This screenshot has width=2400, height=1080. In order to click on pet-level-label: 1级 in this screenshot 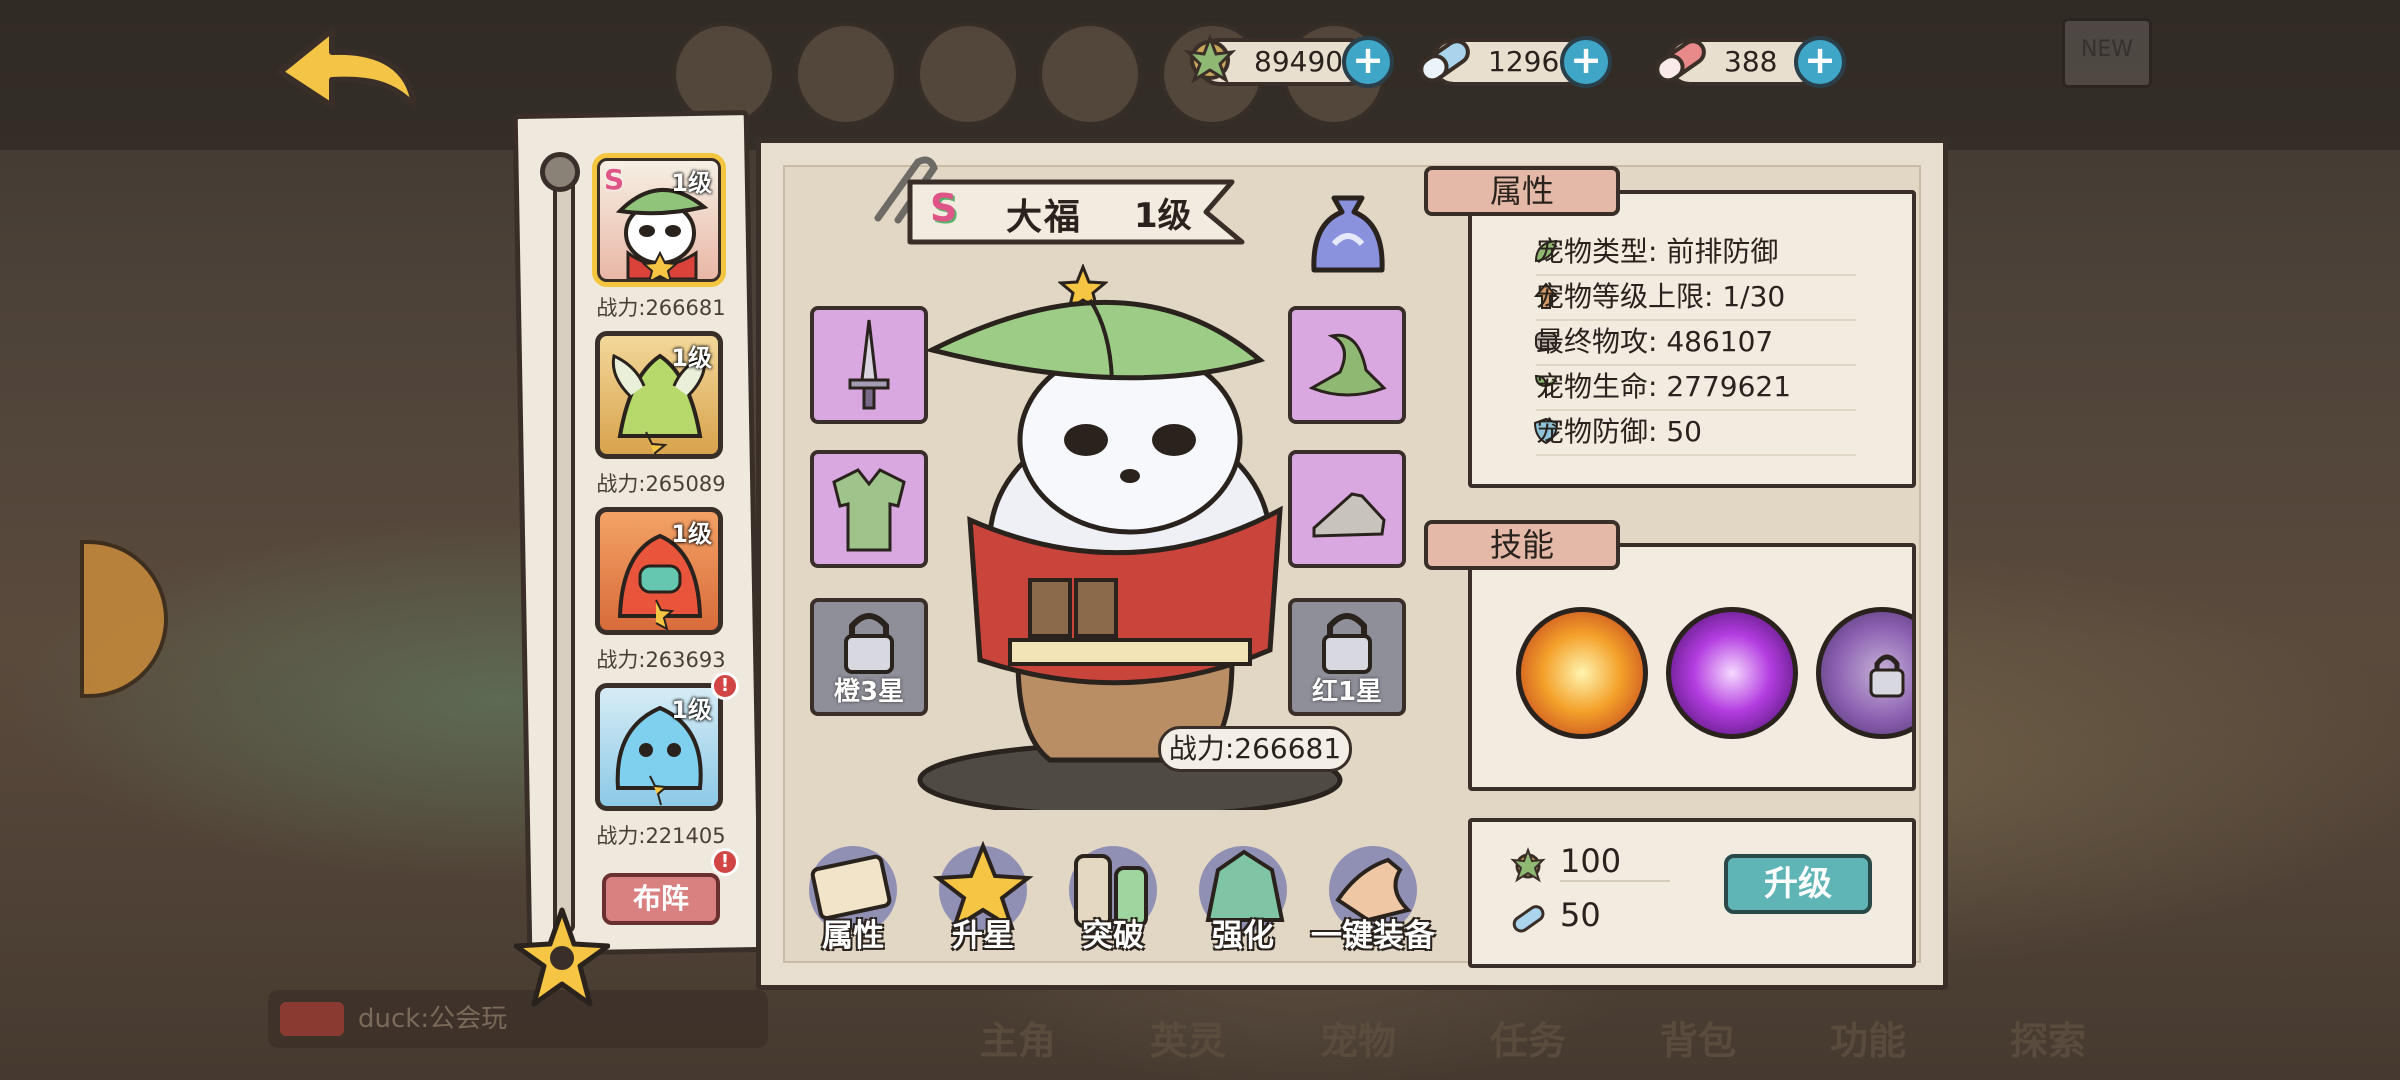, I will do `click(1163, 216)`.